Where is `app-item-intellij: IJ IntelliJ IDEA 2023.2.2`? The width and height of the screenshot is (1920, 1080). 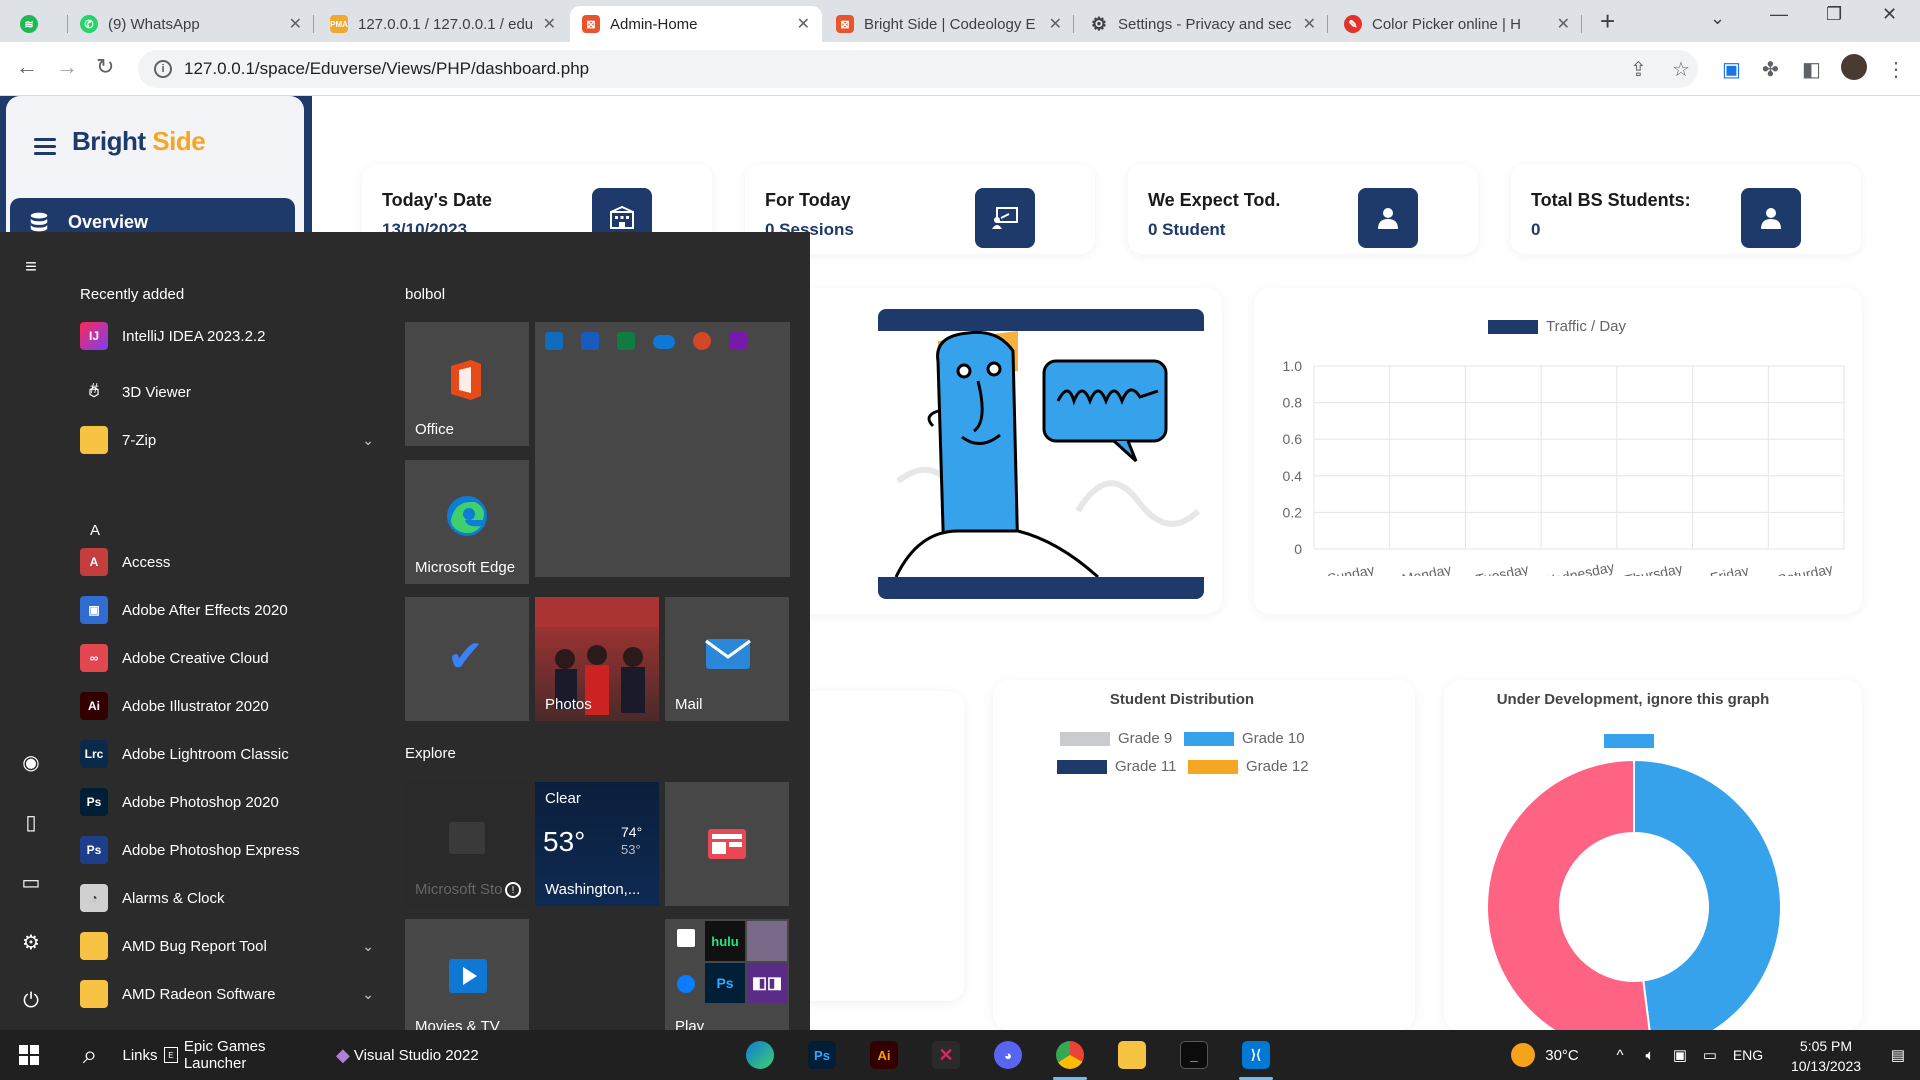
app-item-intellij: IJ IntelliJ IDEA 2023.2.2 is located at coordinates (230, 336).